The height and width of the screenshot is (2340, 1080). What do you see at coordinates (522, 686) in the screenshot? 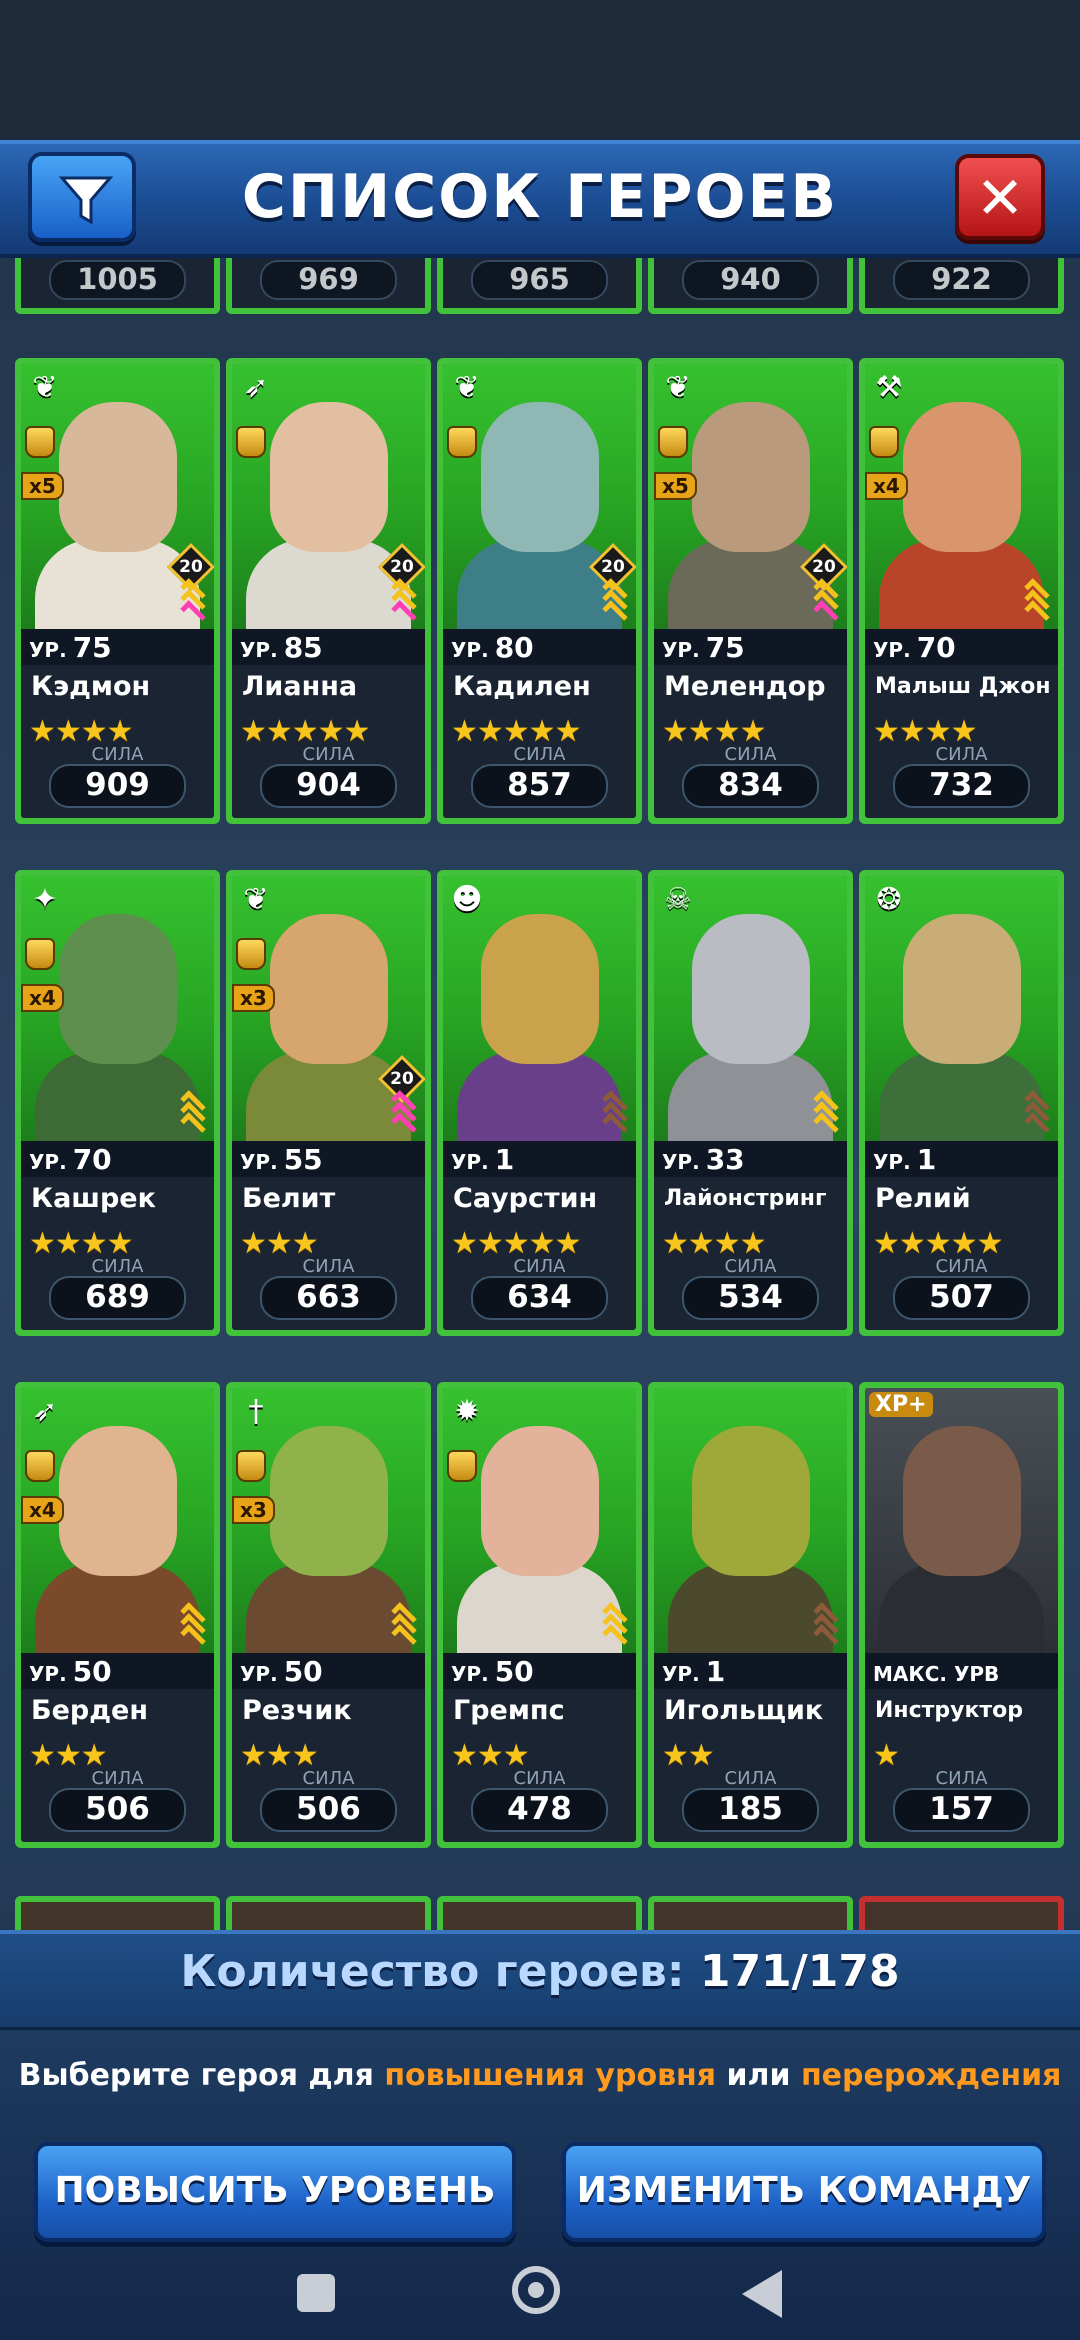
I see `hero-name: Кадилен` at bounding box center [522, 686].